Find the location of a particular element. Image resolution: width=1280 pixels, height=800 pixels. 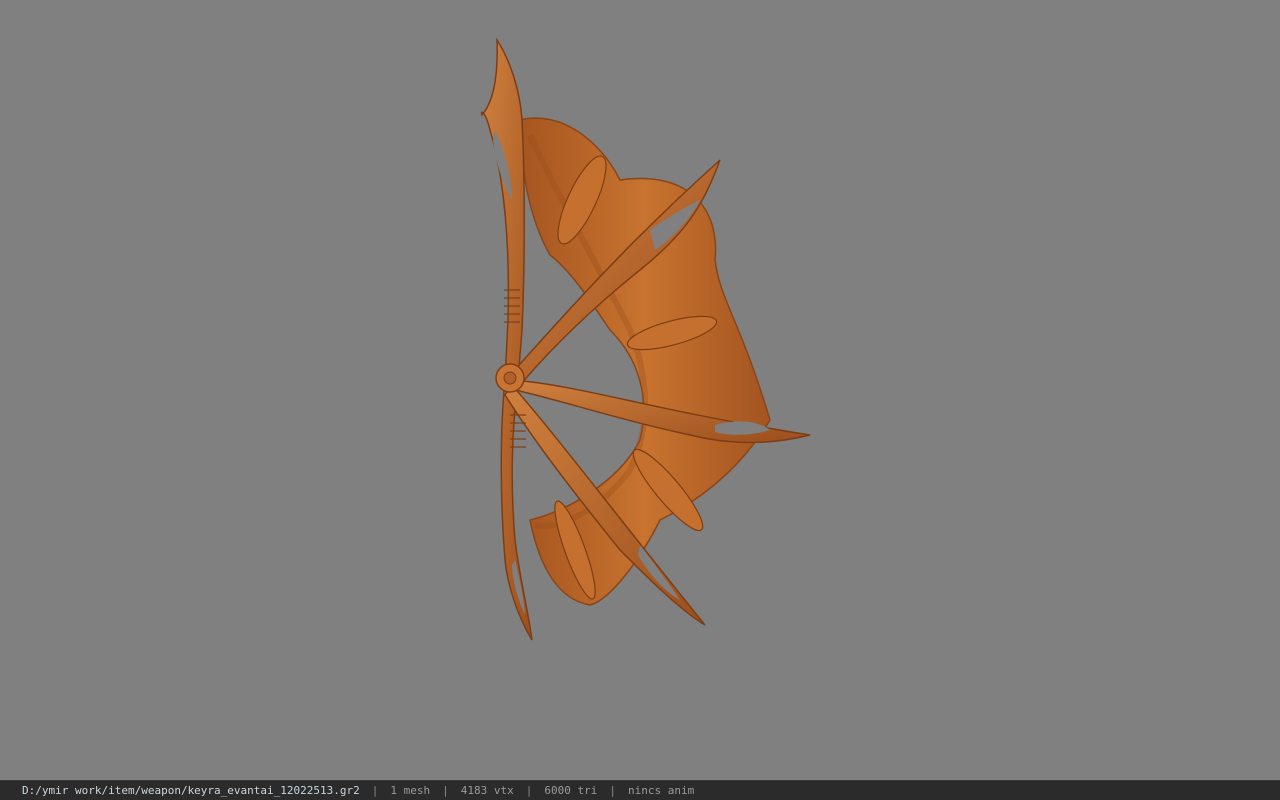

mesh-count-label: 1 mesh is located at coordinates (410, 790).